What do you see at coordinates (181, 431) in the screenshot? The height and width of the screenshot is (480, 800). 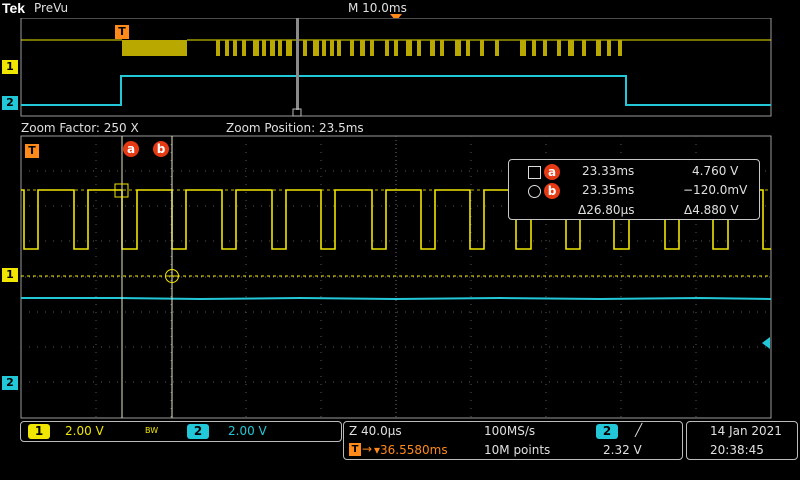 I see `channel-scale-panel: 1 2.00 V BW 2 2.00 V` at bounding box center [181, 431].